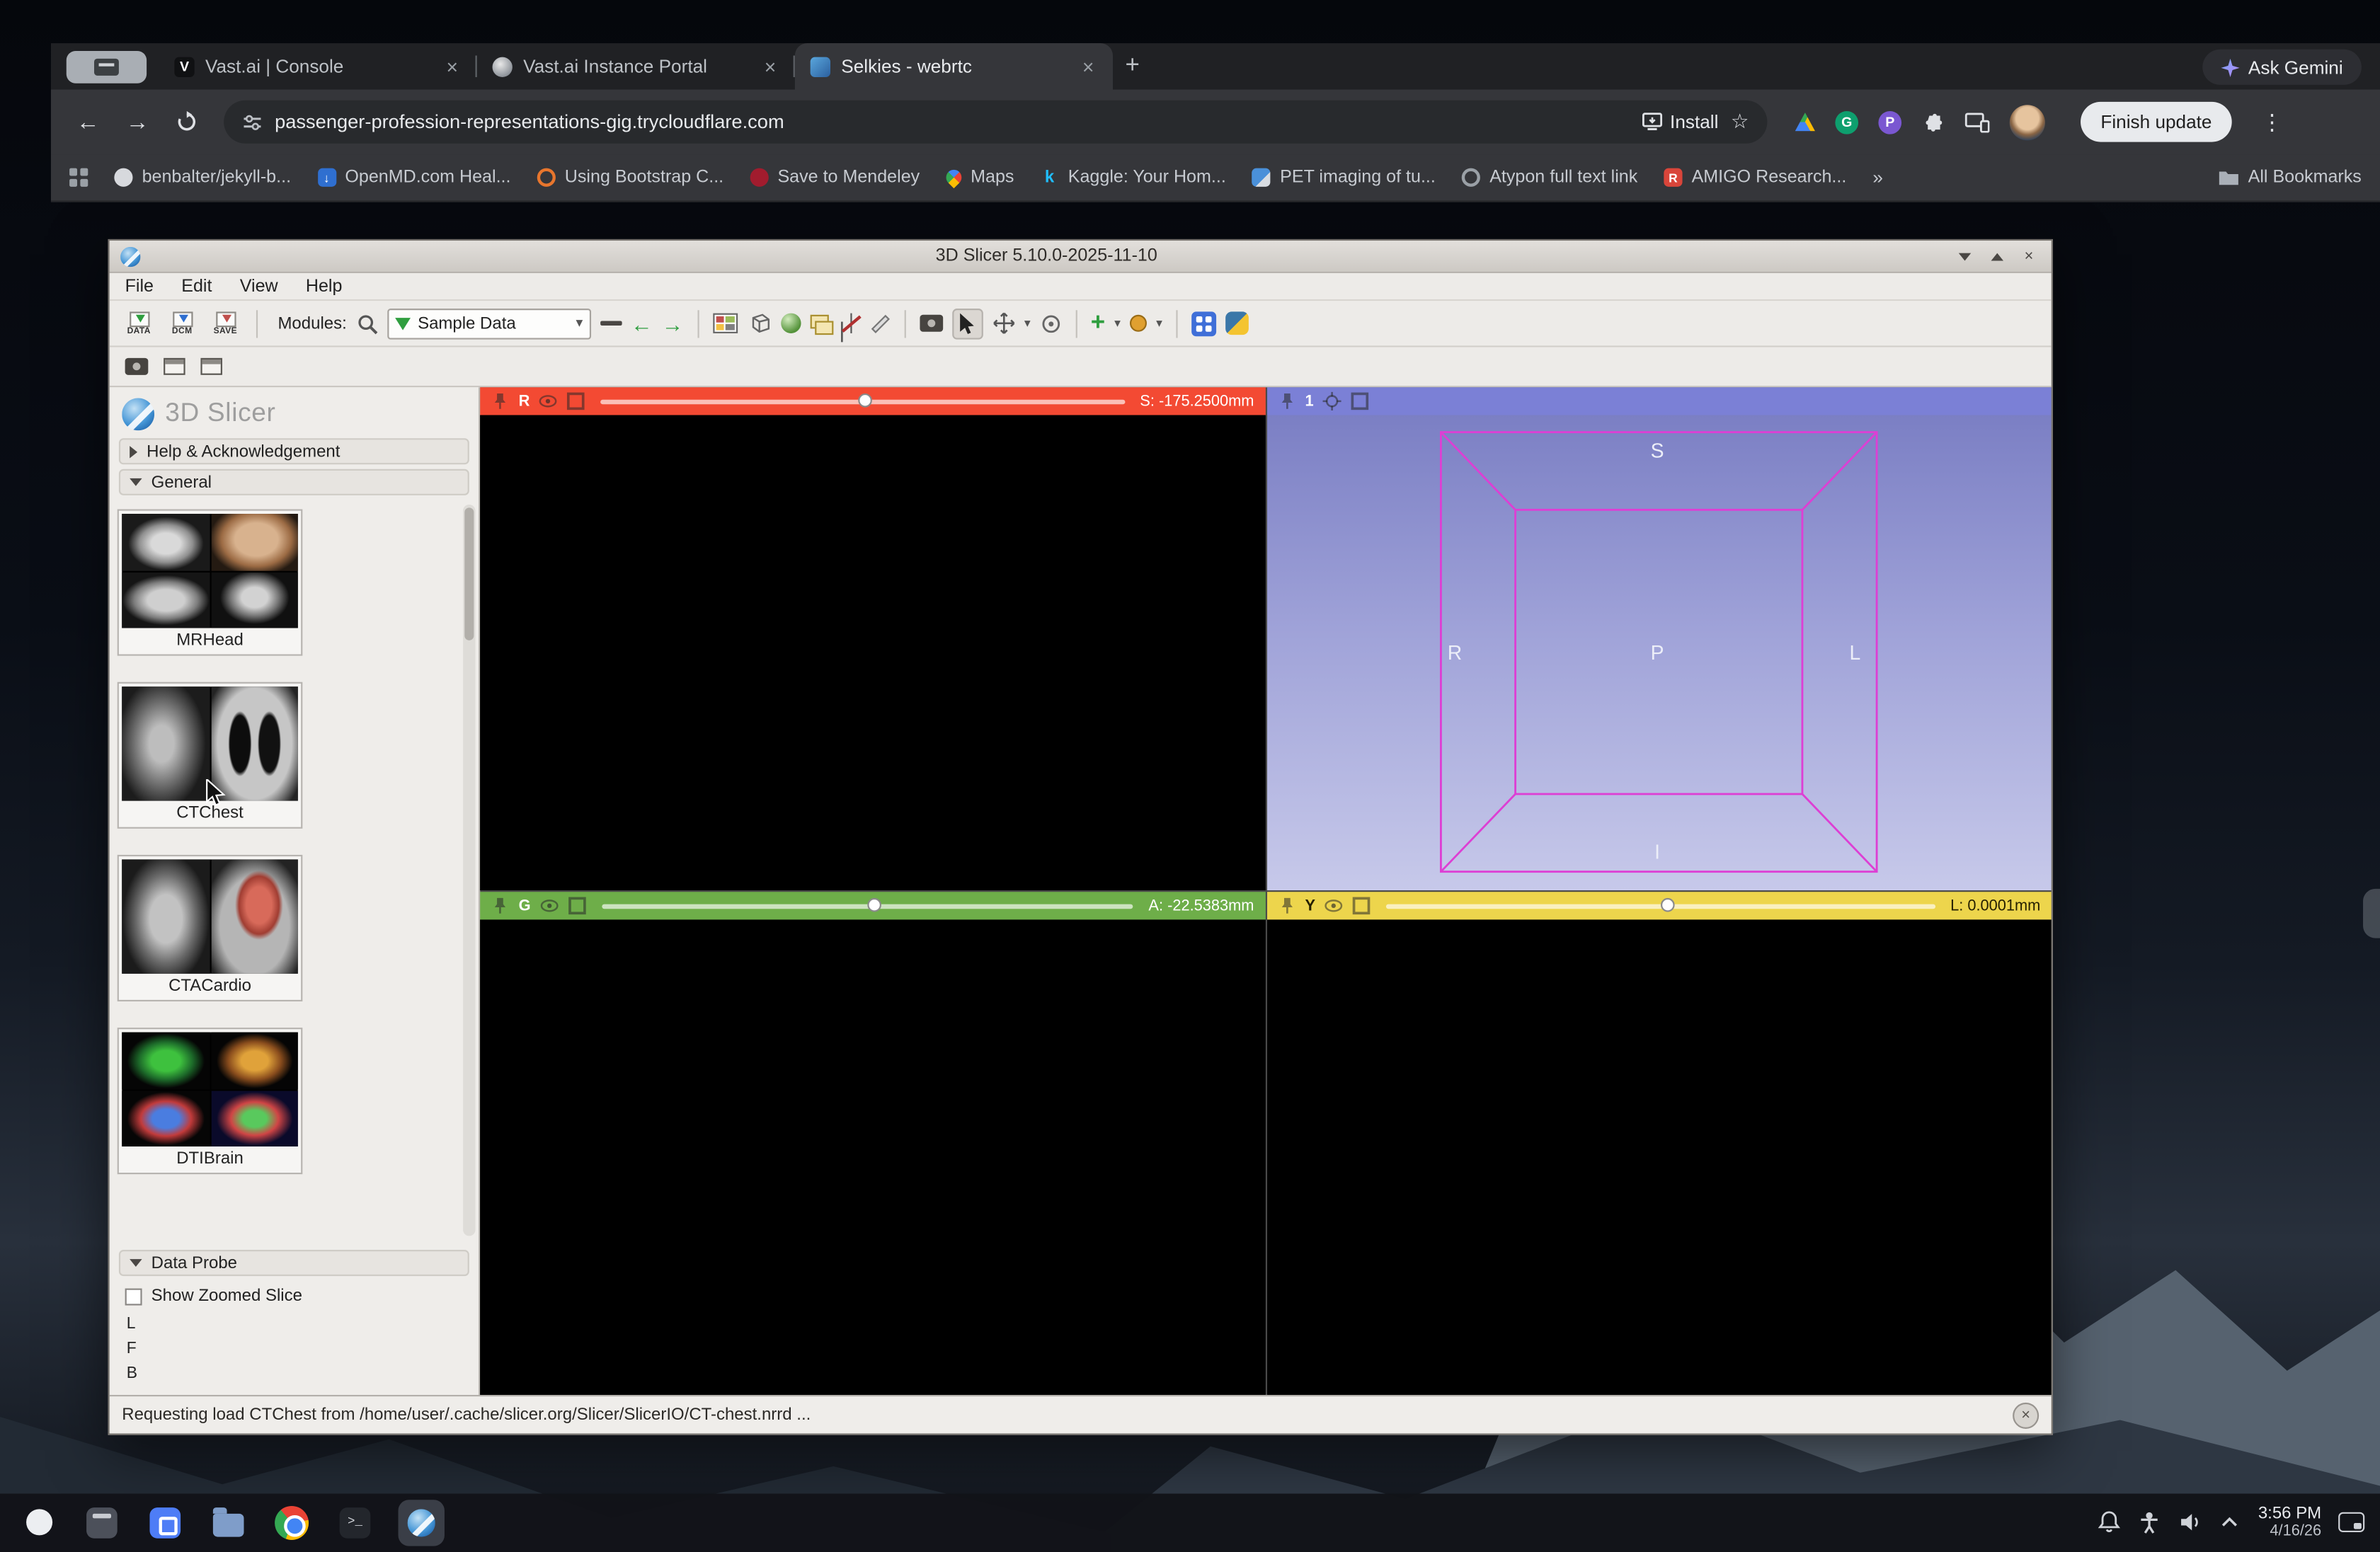 Image resolution: width=2380 pixels, height=1552 pixels. I want to click on window-manager-app-icon, so click(102, 1523).